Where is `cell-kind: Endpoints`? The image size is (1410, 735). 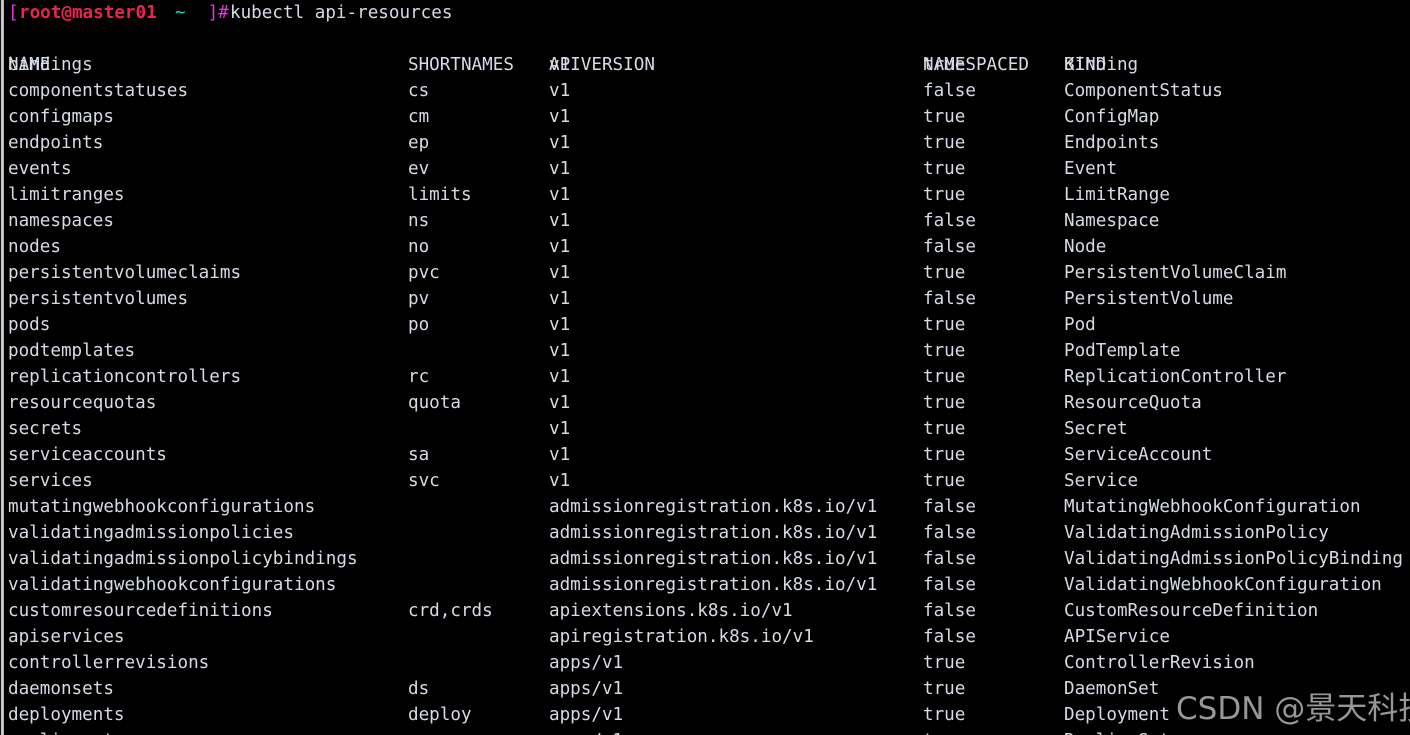
cell-kind: Endpoints is located at coordinates (1112, 143).